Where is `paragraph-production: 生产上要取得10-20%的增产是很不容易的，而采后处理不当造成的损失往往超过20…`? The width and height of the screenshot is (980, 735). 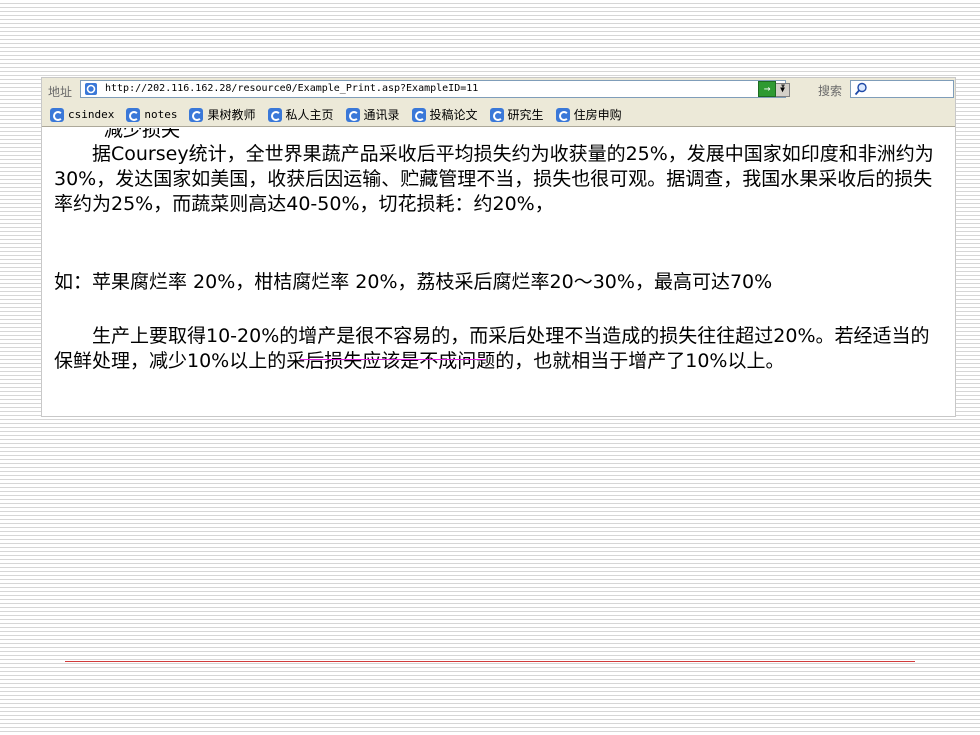 paragraph-production: 生产上要取得10-20%的增产是很不容易的，而采后处理不当造成的损失往往超过20… is located at coordinates (492, 348).